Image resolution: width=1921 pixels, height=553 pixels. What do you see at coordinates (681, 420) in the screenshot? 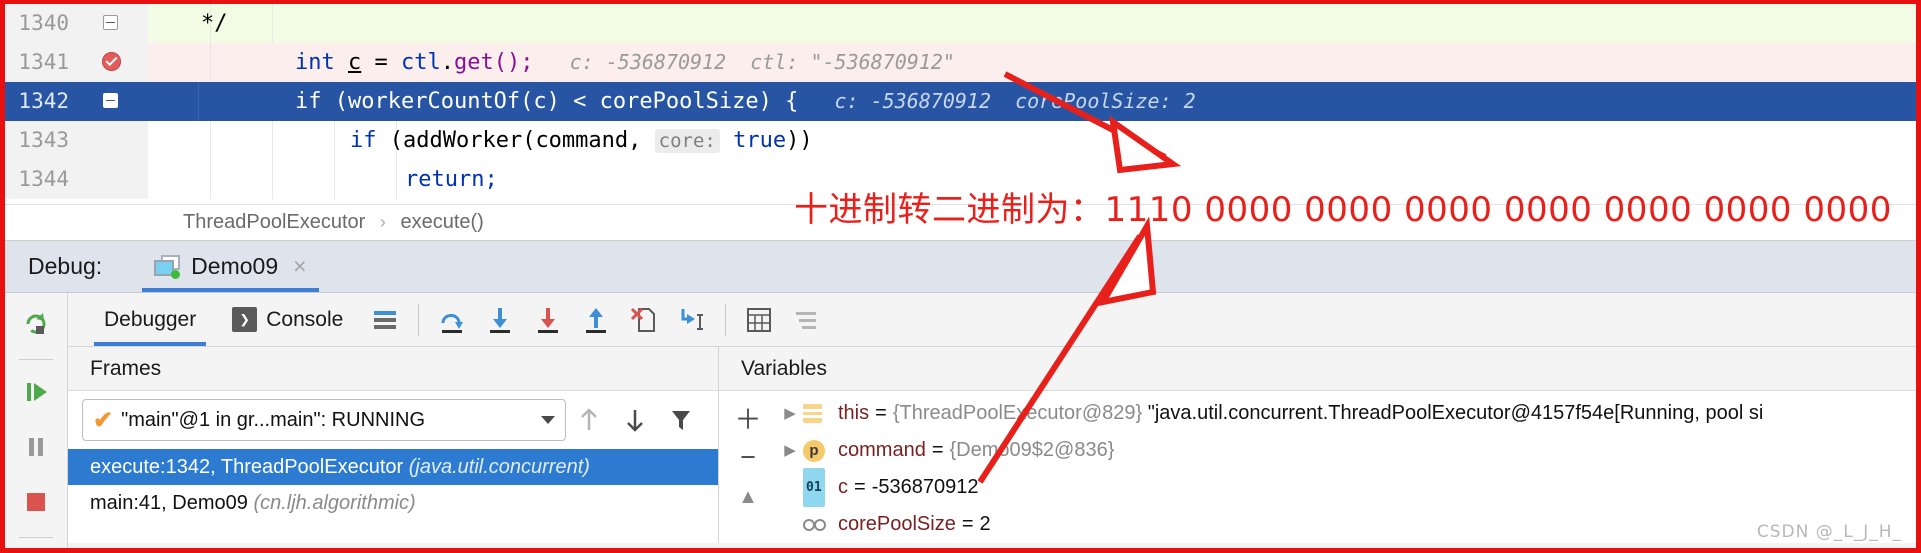
I see `filter-frames-icon` at bounding box center [681, 420].